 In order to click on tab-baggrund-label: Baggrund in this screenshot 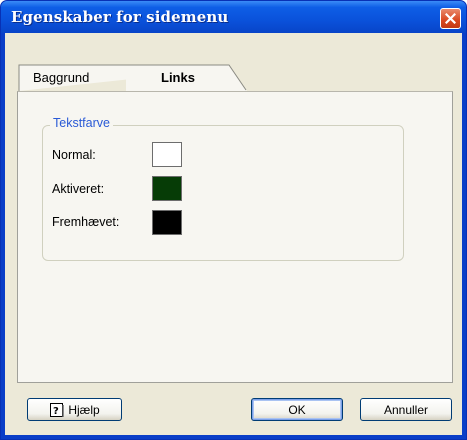, I will do `click(61, 77)`.